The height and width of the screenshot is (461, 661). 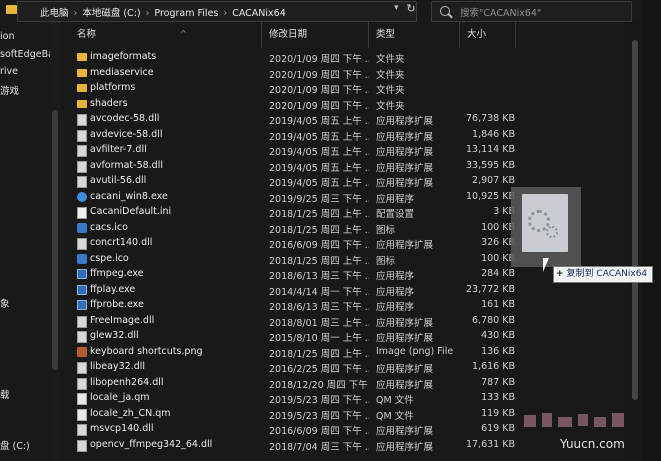 What do you see at coordinates (445, 11) in the screenshot?
I see `search-icon` at bounding box center [445, 11].